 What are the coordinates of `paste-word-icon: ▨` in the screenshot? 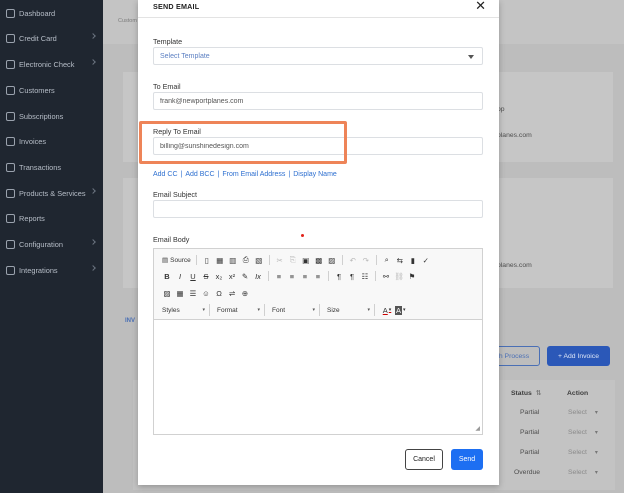 It's located at (332, 260).